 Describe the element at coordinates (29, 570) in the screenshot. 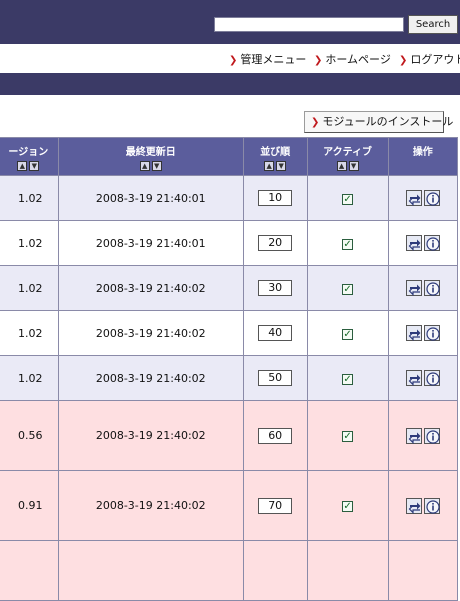

I see `version-cell` at that location.